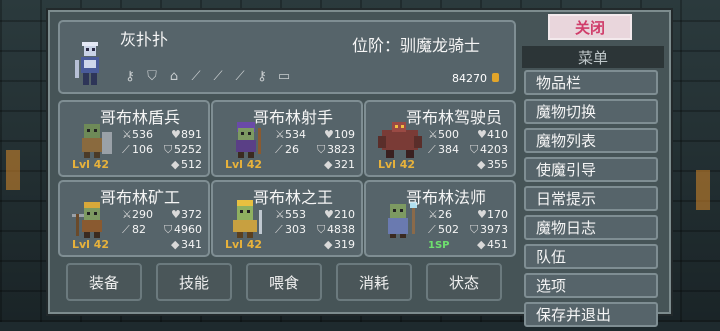 This screenshot has height=331, width=720. I want to click on monster-name: 哥布林之王, so click(293, 197).